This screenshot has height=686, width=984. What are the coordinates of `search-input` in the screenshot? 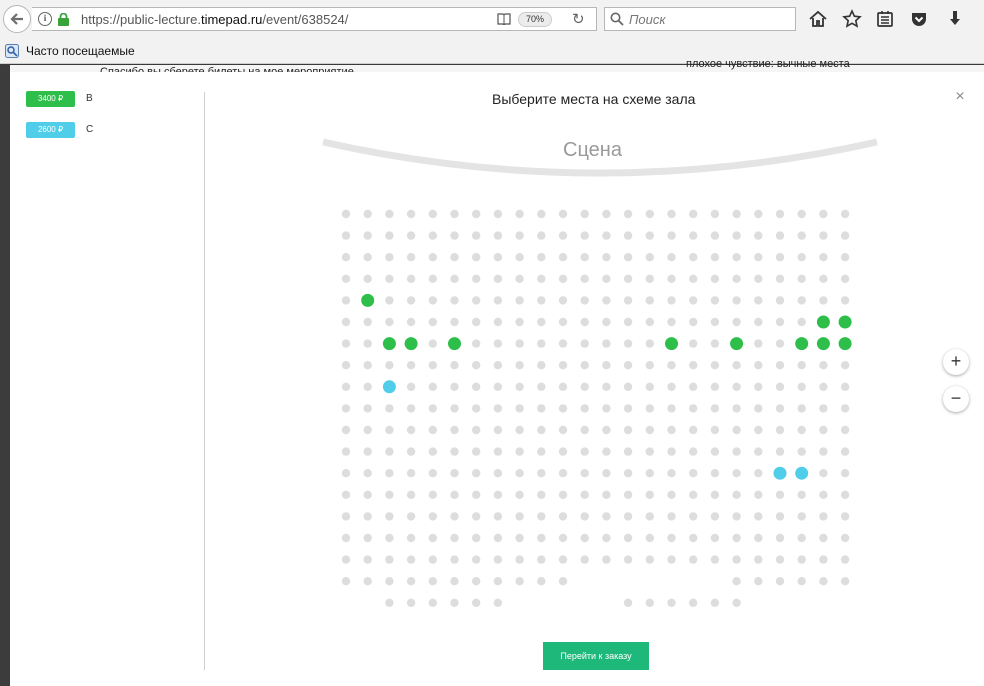 It's located at (709, 19).